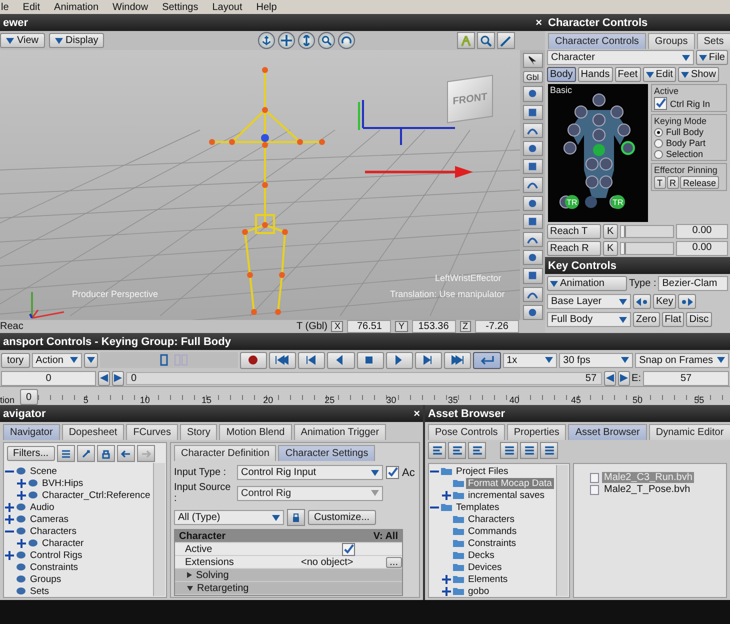 This screenshot has height=624, width=730. Describe the element at coordinates (607, 432) in the screenshot. I see `tab: Asset Browser` at that location.